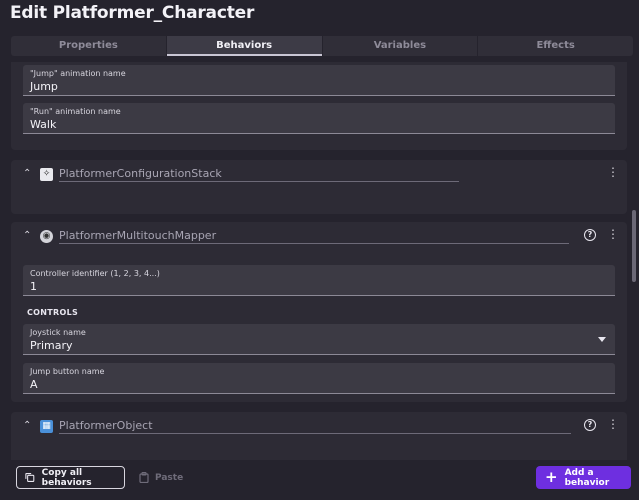  I want to click on platformer-object-icon: ▦, so click(46, 426).